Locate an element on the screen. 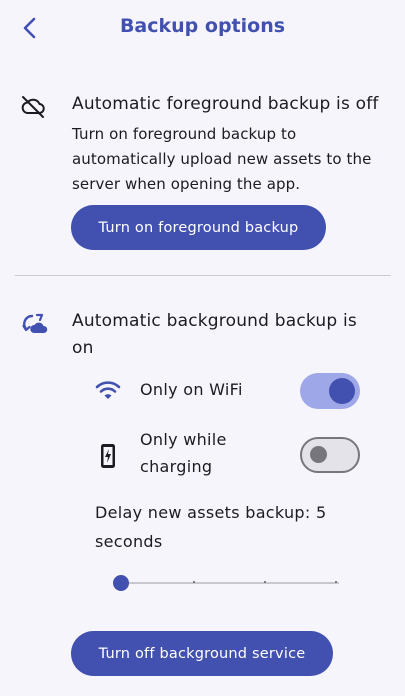  option-charging-label: Only while charging is located at coordinates (183, 453).